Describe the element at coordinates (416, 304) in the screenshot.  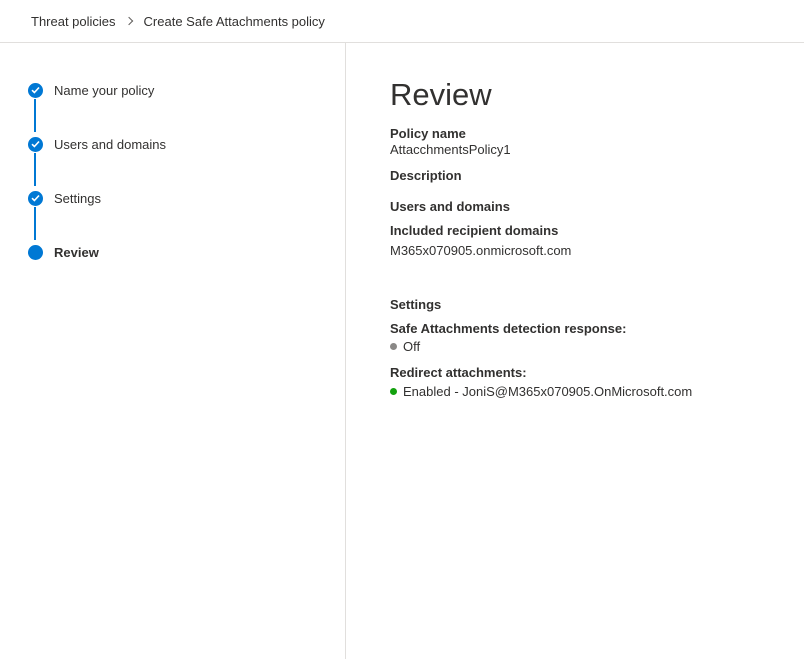
I see `settings-heading: Settings` at that location.